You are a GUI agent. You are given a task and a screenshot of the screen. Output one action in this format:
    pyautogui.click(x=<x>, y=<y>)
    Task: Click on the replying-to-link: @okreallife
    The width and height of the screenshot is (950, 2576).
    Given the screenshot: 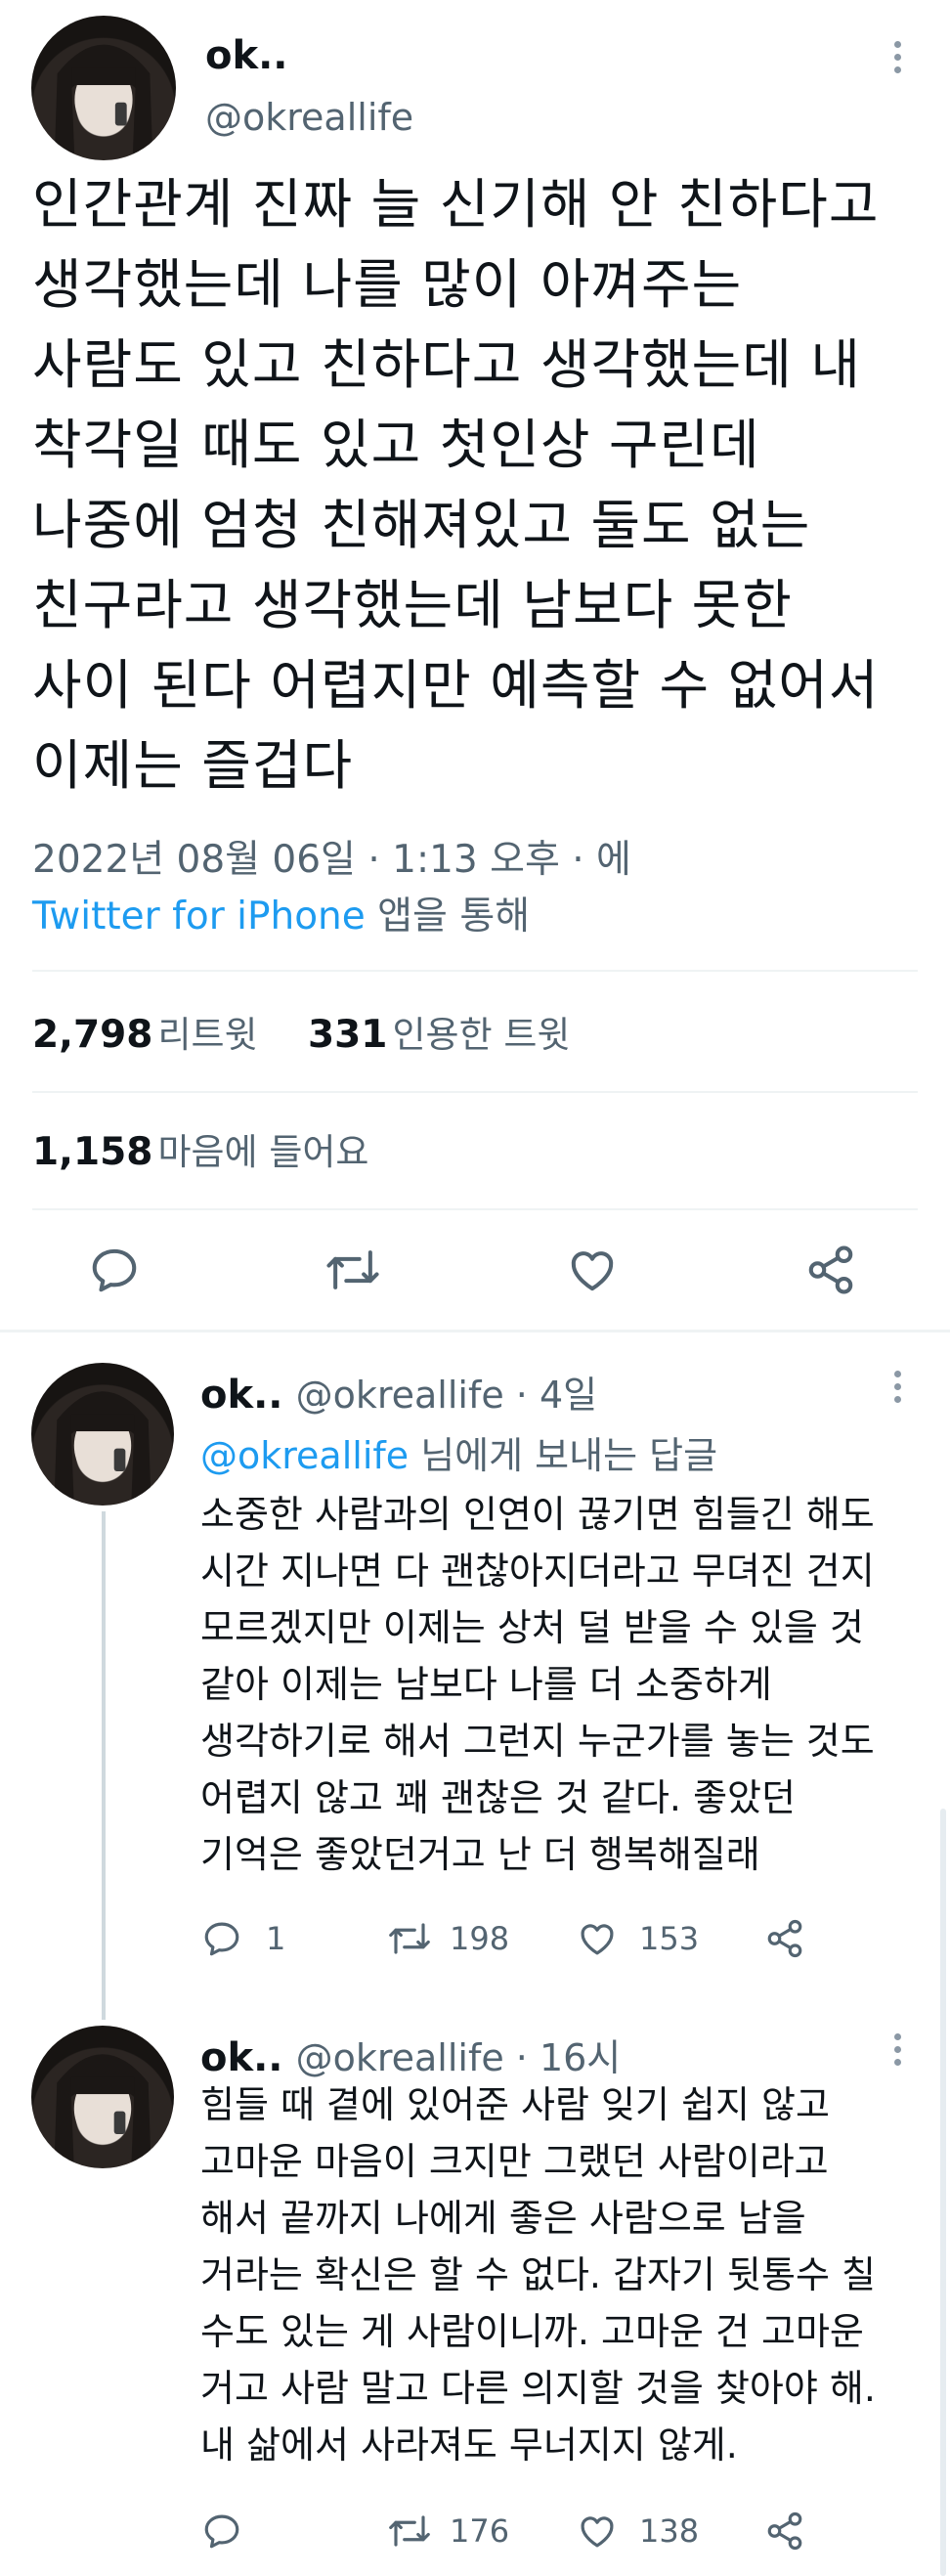 What is the action you would take?
    pyautogui.click(x=304, y=1455)
    